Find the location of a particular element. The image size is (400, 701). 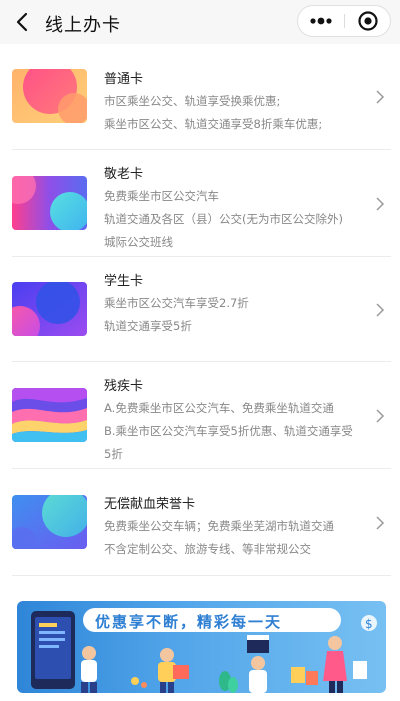

card-desc-line: A.免费乘坐市区公交汽车、免费乘坐轨道交通 is located at coordinates (219, 408).